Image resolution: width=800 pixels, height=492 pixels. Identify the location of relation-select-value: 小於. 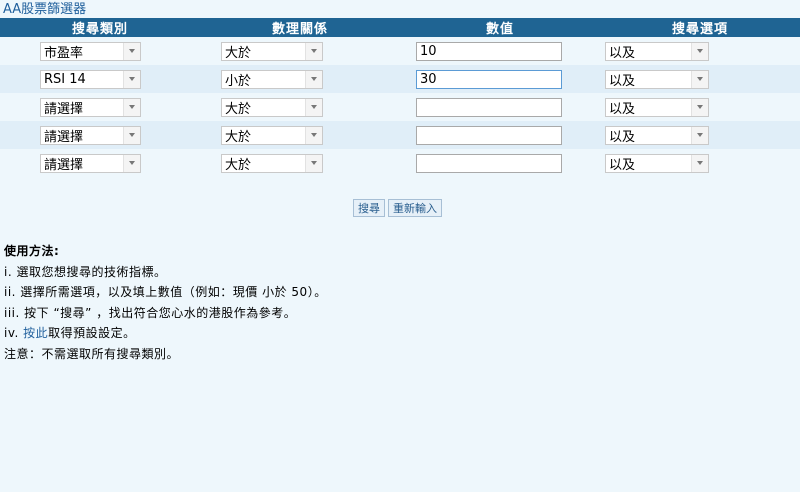
(238, 81).